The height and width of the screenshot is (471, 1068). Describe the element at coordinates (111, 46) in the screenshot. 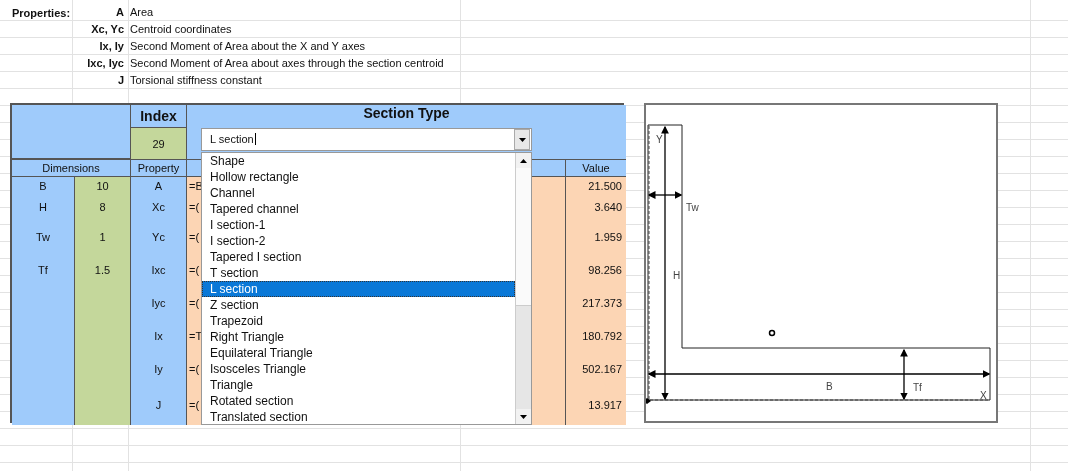

I see `property-symbol: Ix, Iy` at that location.